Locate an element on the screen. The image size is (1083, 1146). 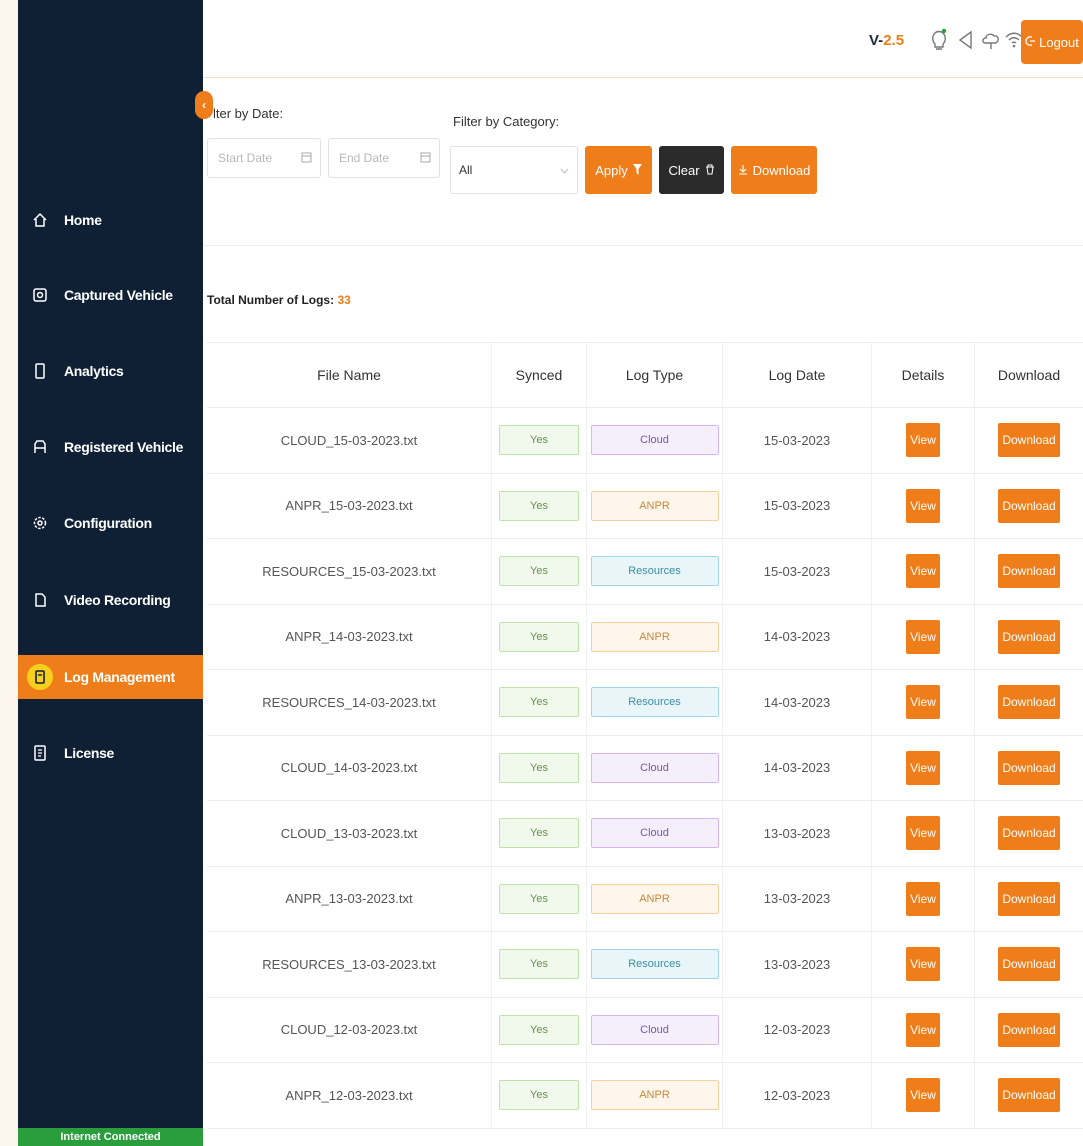
speaker-icon is located at coordinates (966, 40).